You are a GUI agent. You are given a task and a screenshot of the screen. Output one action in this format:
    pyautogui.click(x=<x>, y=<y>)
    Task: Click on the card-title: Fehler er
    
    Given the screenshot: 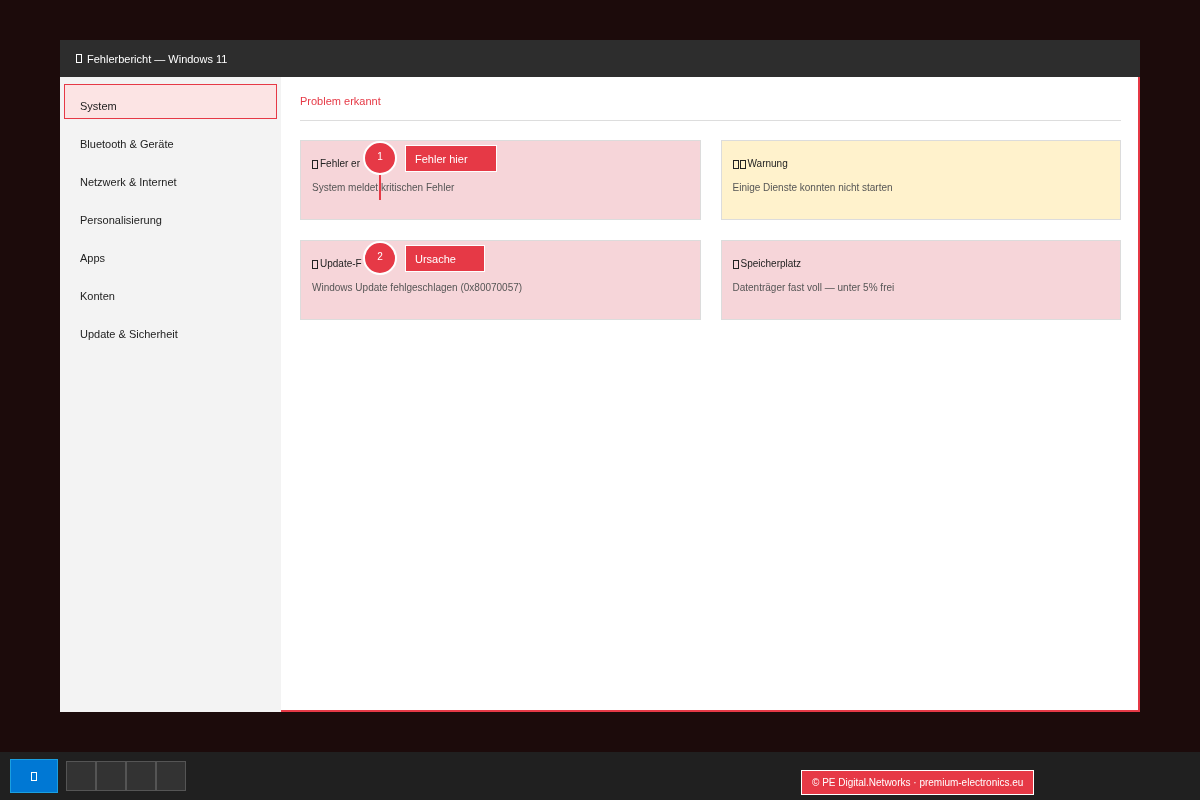 What is the action you would take?
    pyautogui.click(x=340, y=164)
    